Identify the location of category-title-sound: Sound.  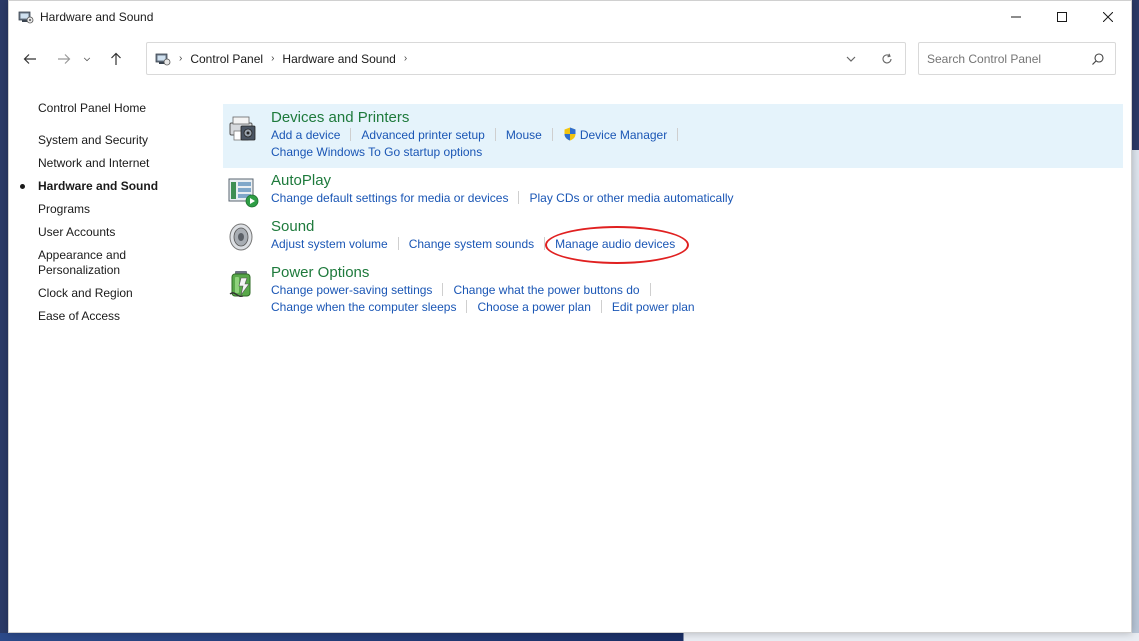
(292, 226).